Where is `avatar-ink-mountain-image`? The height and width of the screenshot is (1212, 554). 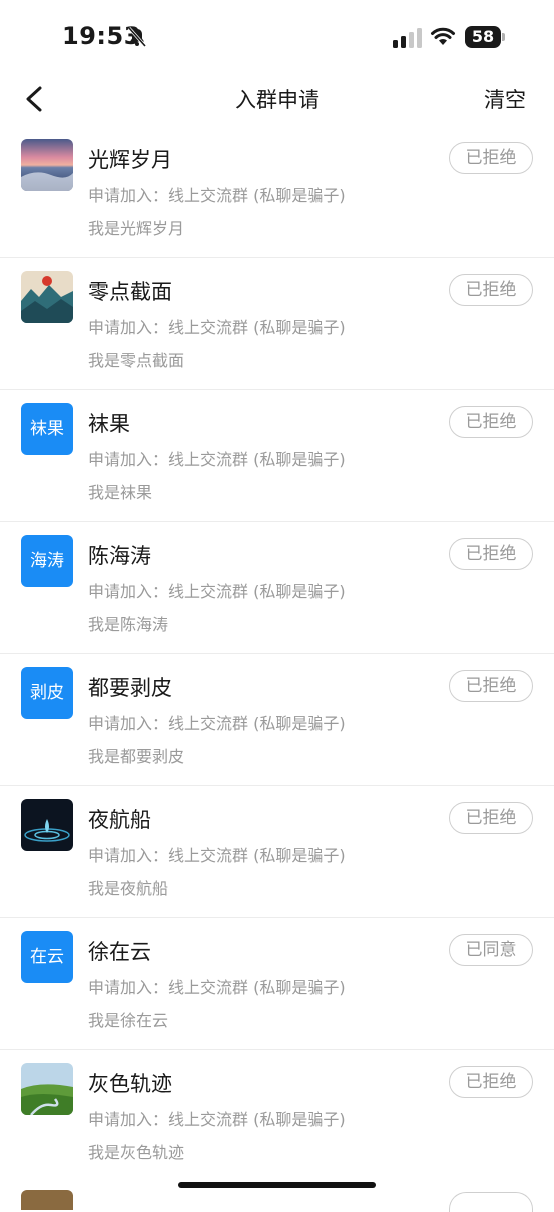 avatar-ink-mountain-image is located at coordinates (47, 297).